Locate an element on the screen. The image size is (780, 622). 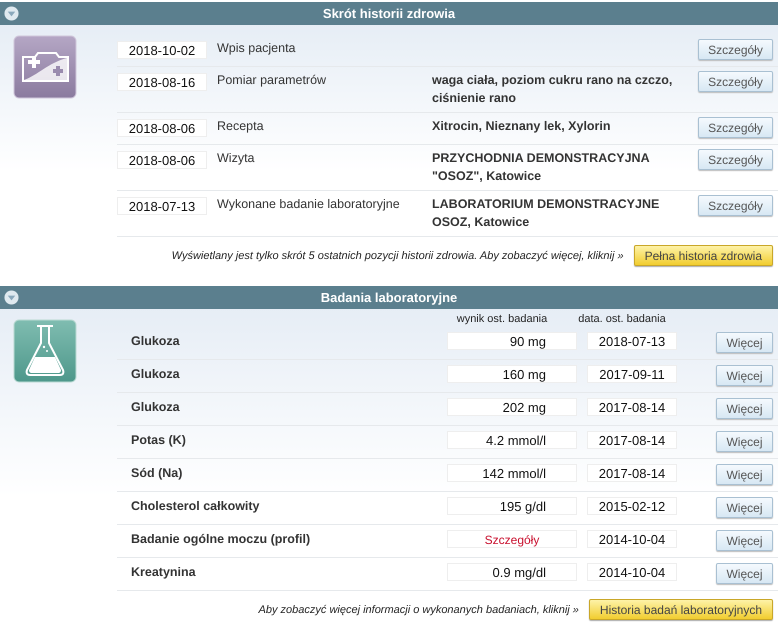
result-field: 142 mmol/l is located at coordinates (512, 473).